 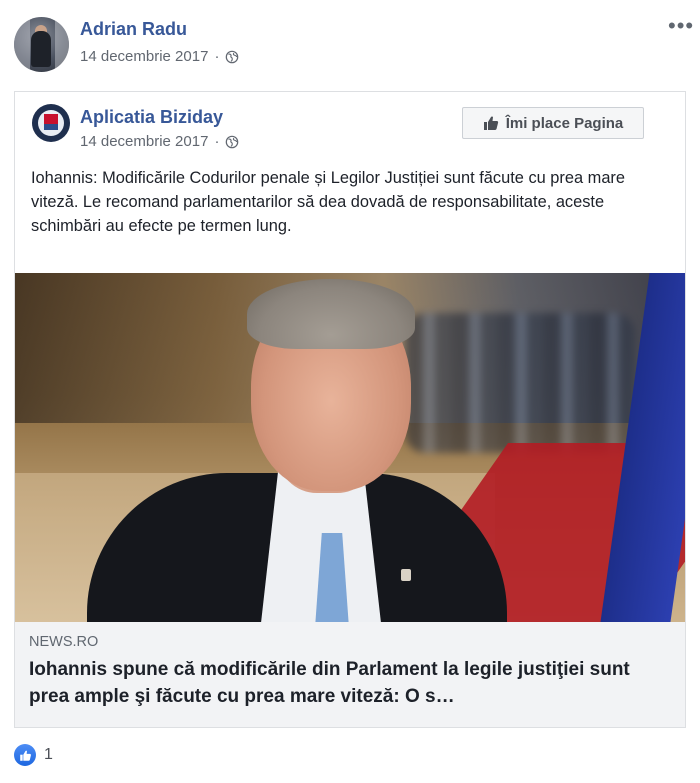 What do you see at coordinates (41, 44) in the screenshot?
I see `author-avatar` at bounding box center [41, 44].